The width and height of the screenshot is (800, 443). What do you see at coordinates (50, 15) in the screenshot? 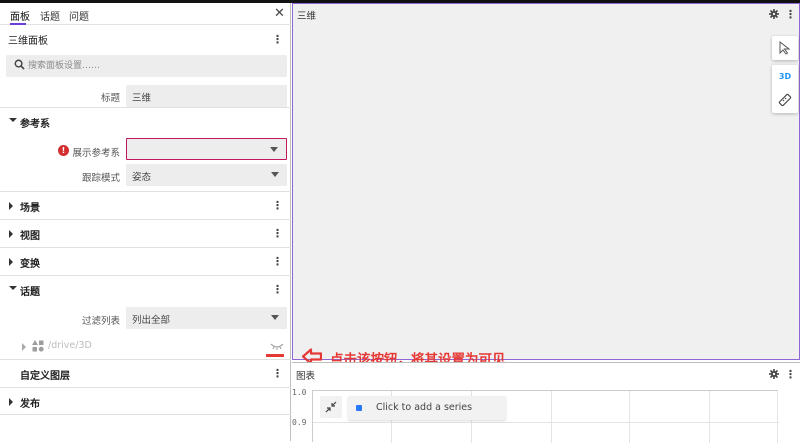
I see `tab-topics: 话题` at bounding box center [50, 15].